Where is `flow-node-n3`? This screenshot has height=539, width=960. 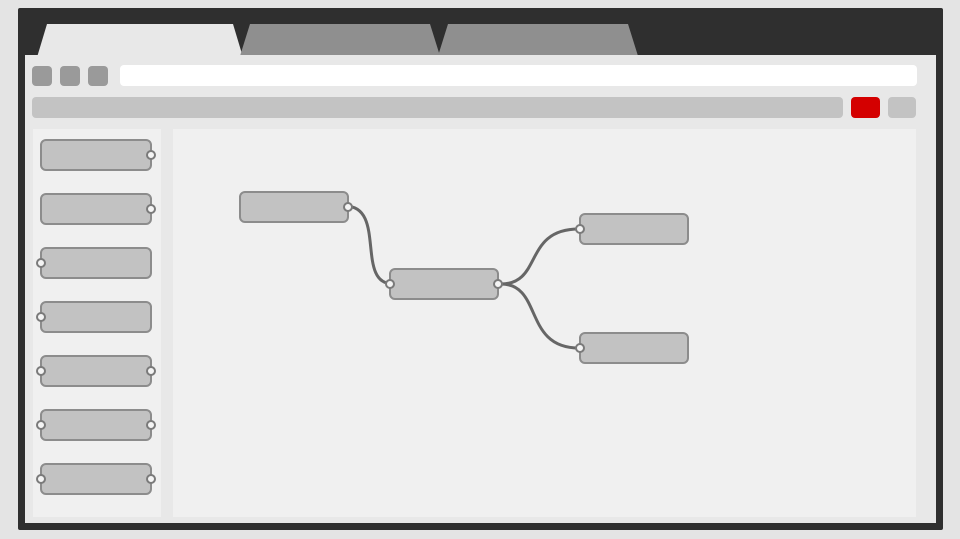 flow-node-n3 is located at coordinates (632, 229).